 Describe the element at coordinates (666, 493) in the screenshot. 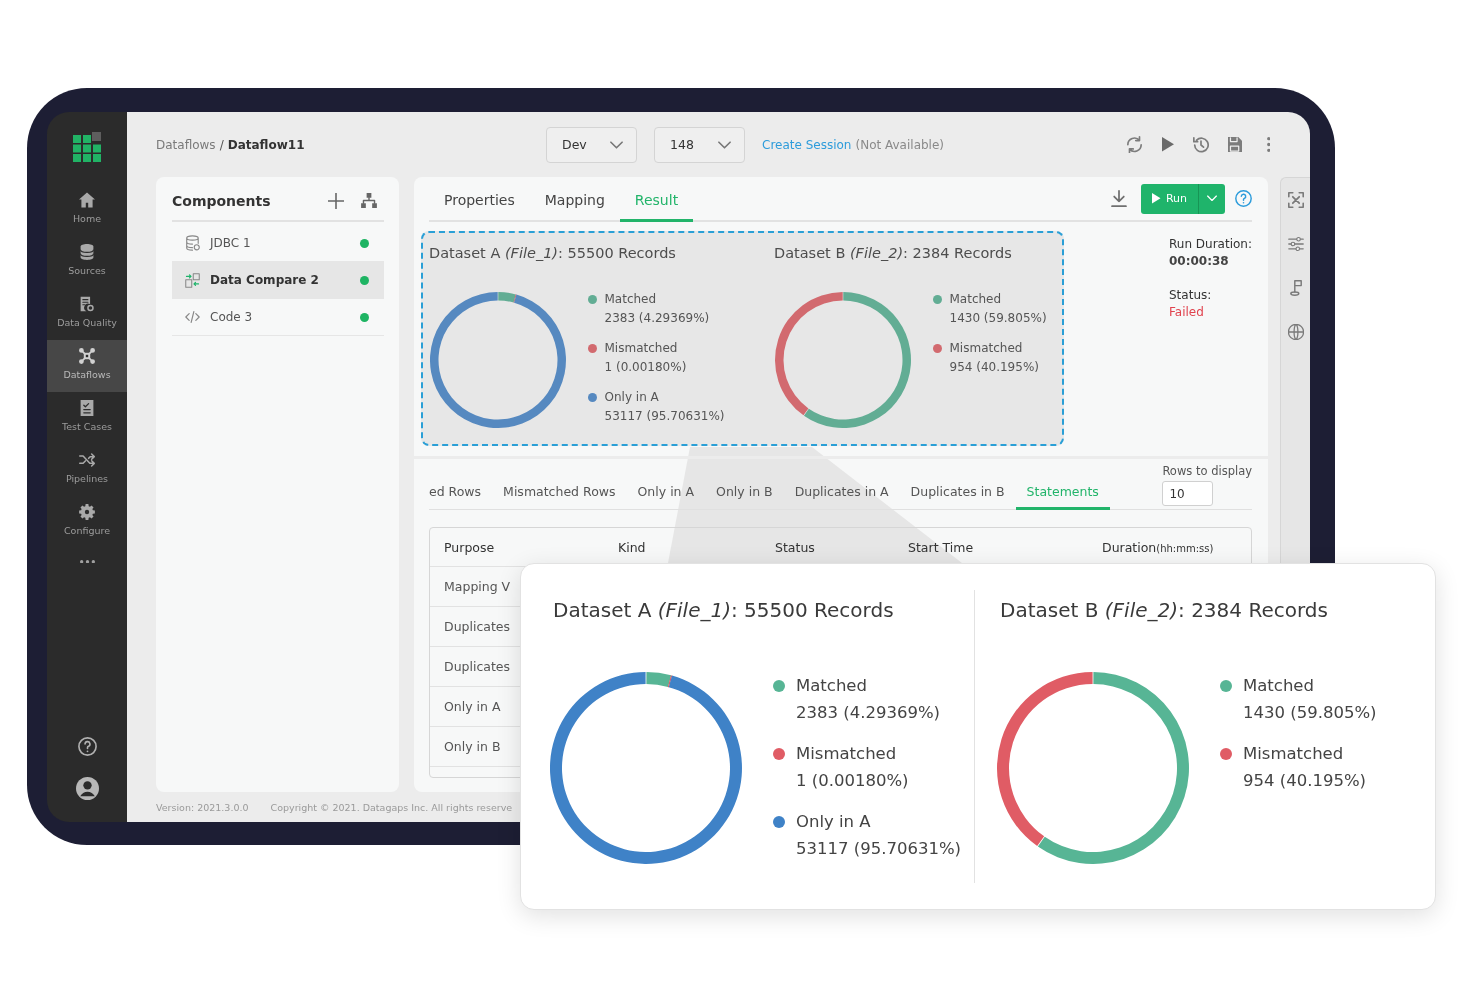

I see `view-tab: Only in A` at that location.